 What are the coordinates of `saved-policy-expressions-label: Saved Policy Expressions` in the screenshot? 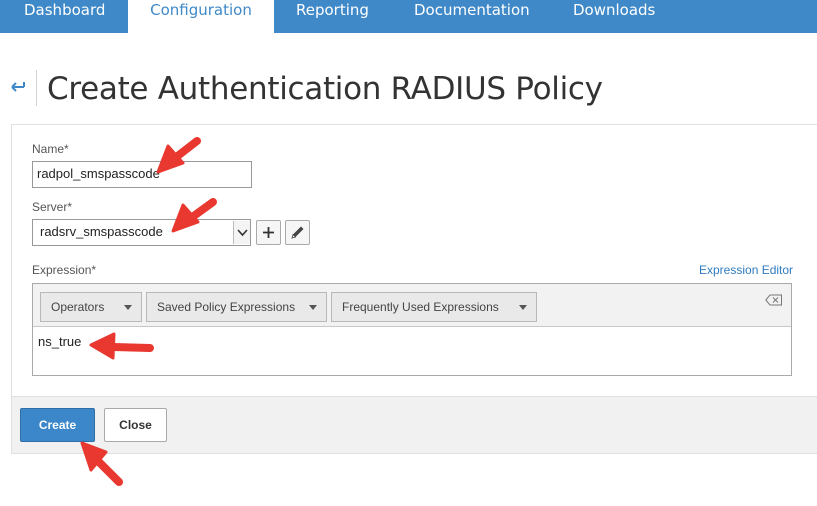 It's located at (226, 307).